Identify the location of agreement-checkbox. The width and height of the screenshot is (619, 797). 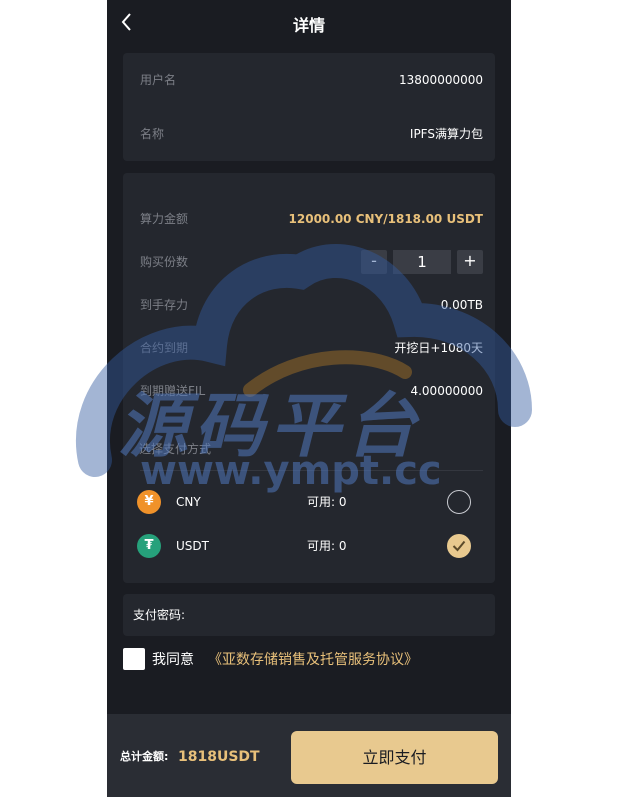
(134, 659).